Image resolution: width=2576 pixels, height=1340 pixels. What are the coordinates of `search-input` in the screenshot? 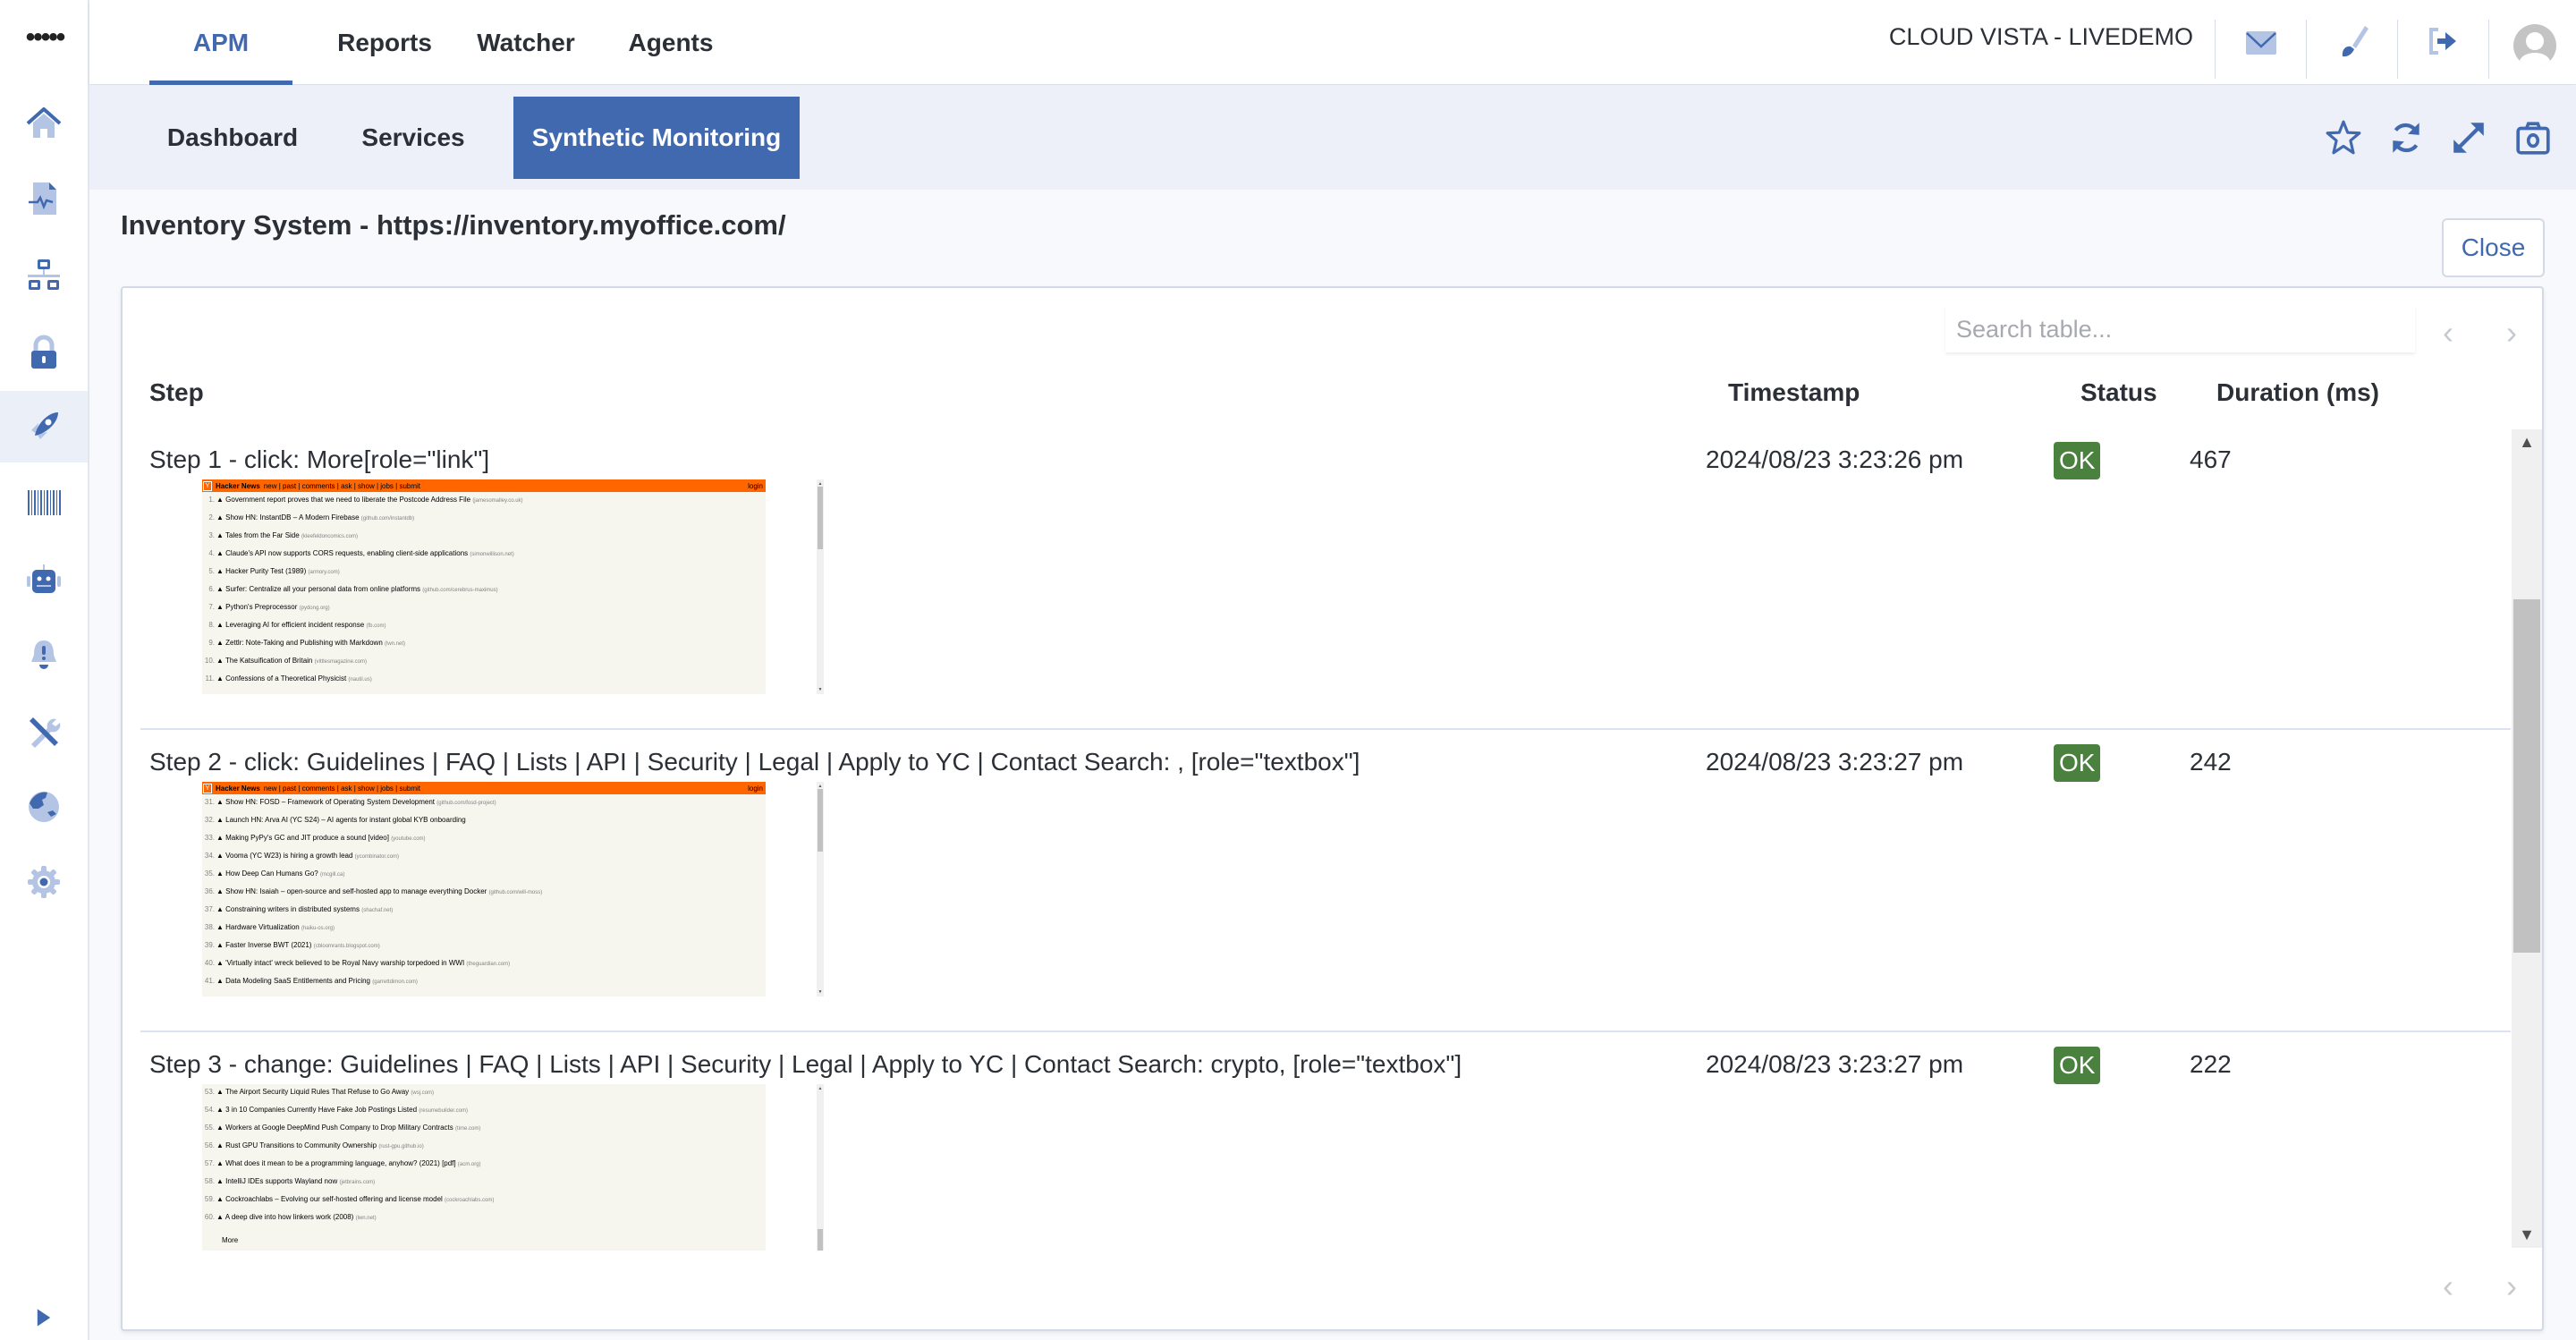 It's located at (2180, 329).